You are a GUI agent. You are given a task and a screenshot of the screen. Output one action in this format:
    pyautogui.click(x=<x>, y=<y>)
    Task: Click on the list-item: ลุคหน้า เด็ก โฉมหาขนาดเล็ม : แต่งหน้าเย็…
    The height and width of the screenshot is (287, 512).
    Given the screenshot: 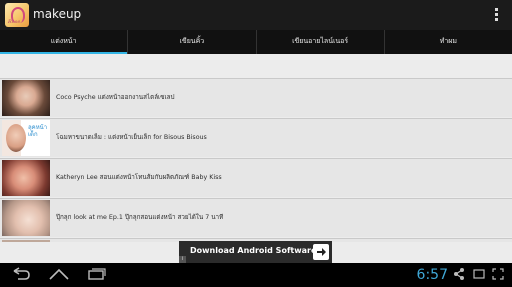 What is the action you would take?
    pyautogui.click(x=256, y=137)
    